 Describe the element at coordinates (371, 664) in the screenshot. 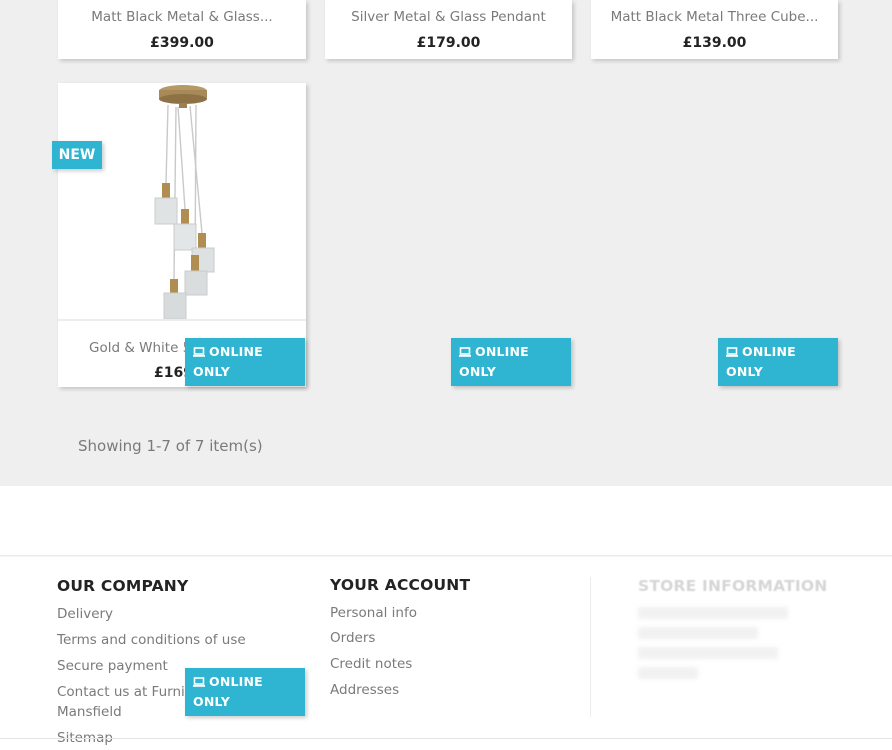

I see `footer-link-credit-notes: Credit notes` at that location.